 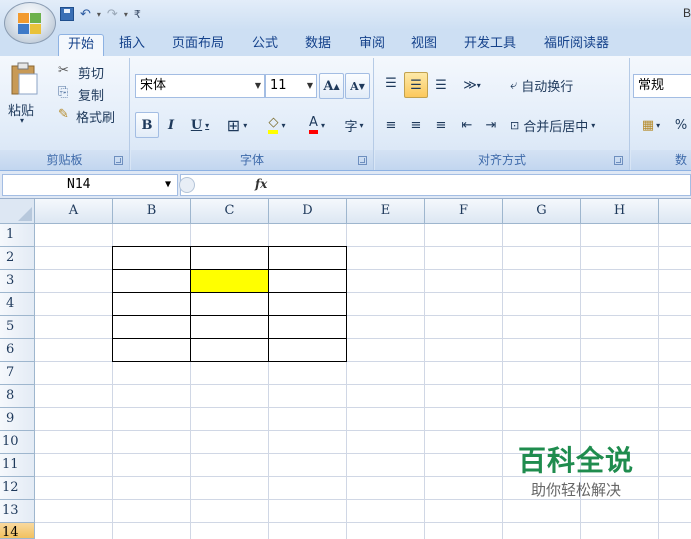 What do you see at coordinates (17, 419) in the screenshot?
I see `row-header-9: 9` at bounding box center [17, 419].